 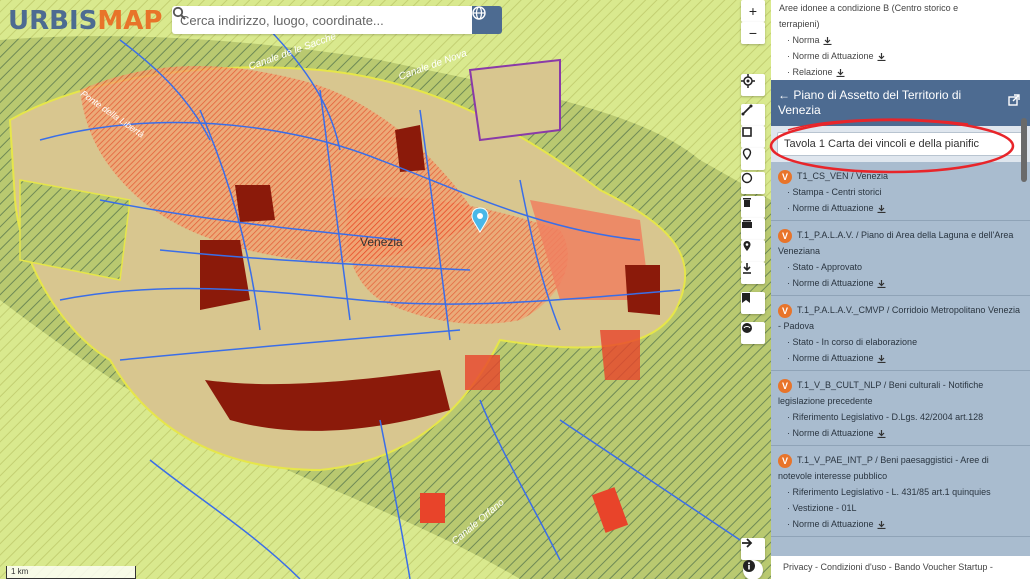 What do you see at coordinates (747, 246) in the screenshot?
I see `map-pin-icon` at bounding box center [747, 246].